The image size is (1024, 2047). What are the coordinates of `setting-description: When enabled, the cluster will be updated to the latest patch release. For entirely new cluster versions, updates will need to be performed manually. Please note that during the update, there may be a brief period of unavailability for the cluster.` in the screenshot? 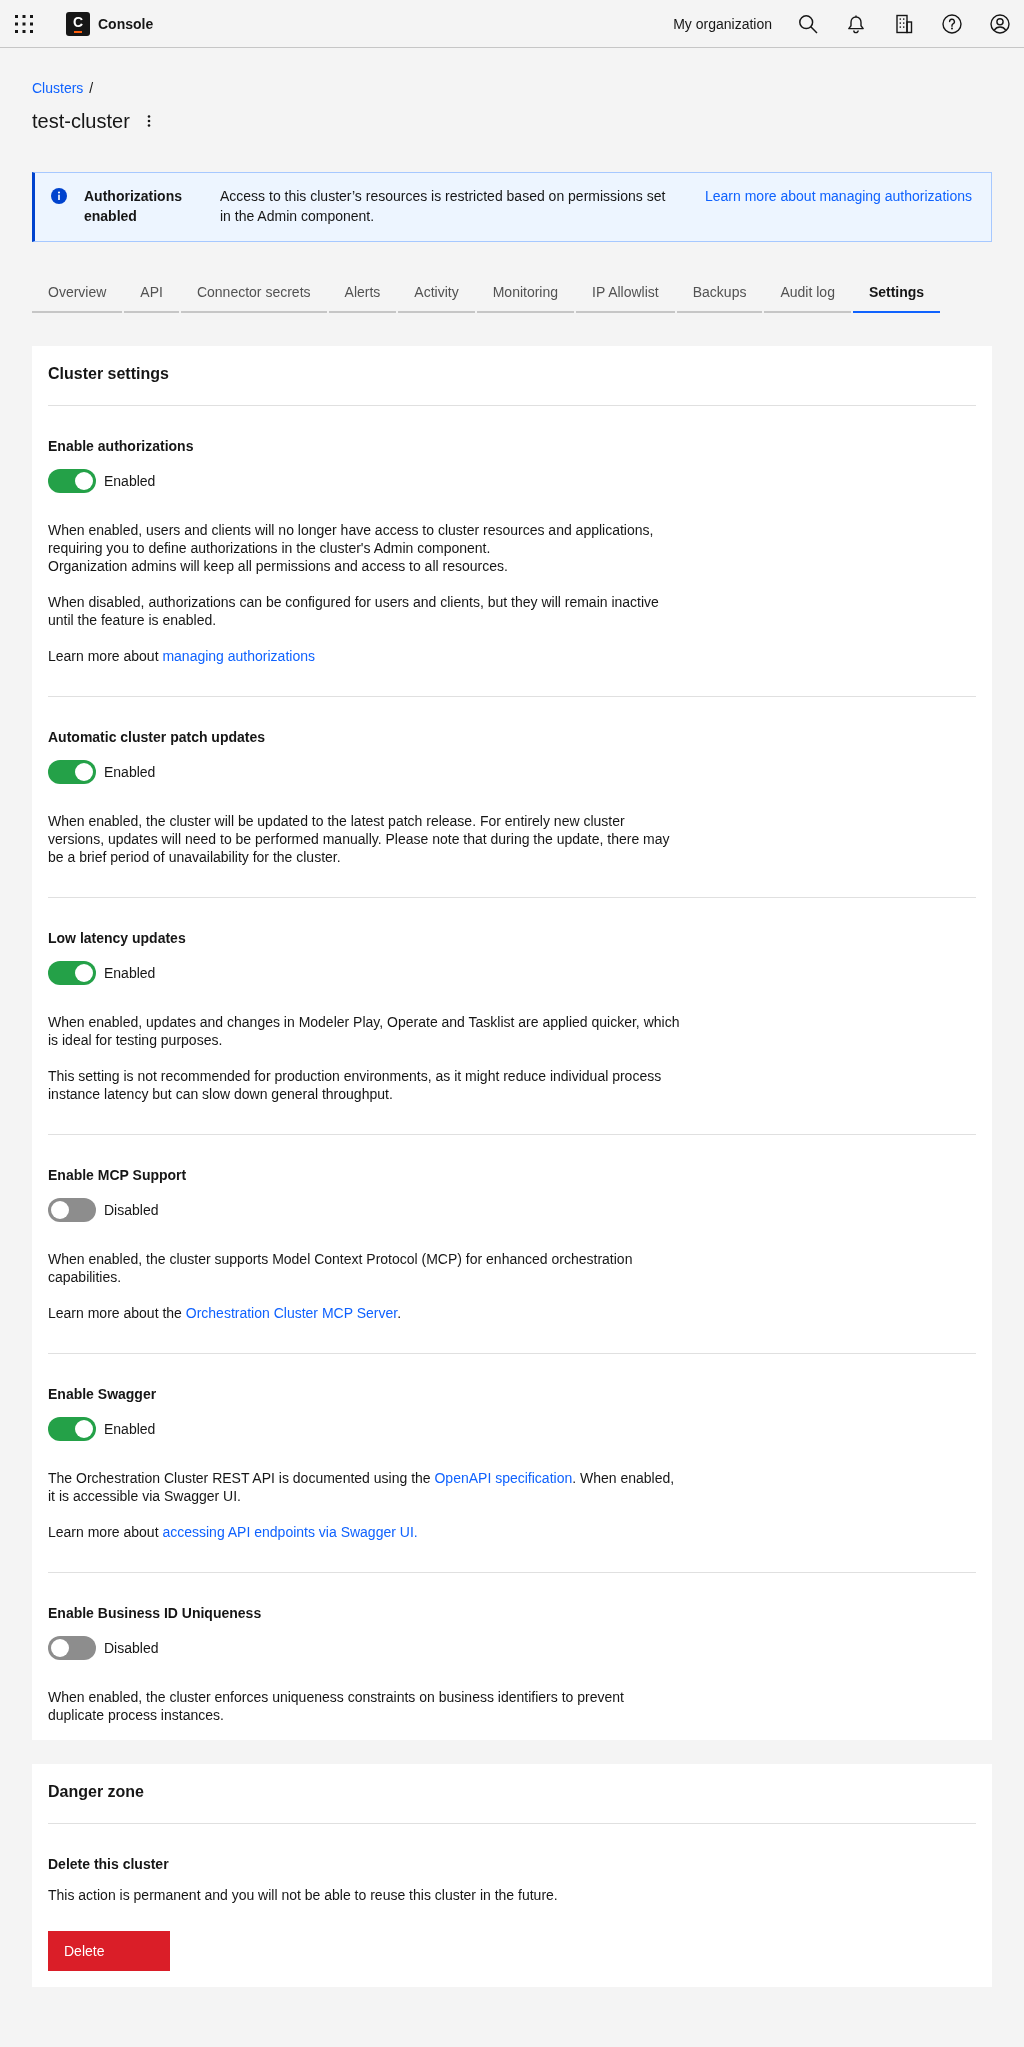 It's located at (359, 839).